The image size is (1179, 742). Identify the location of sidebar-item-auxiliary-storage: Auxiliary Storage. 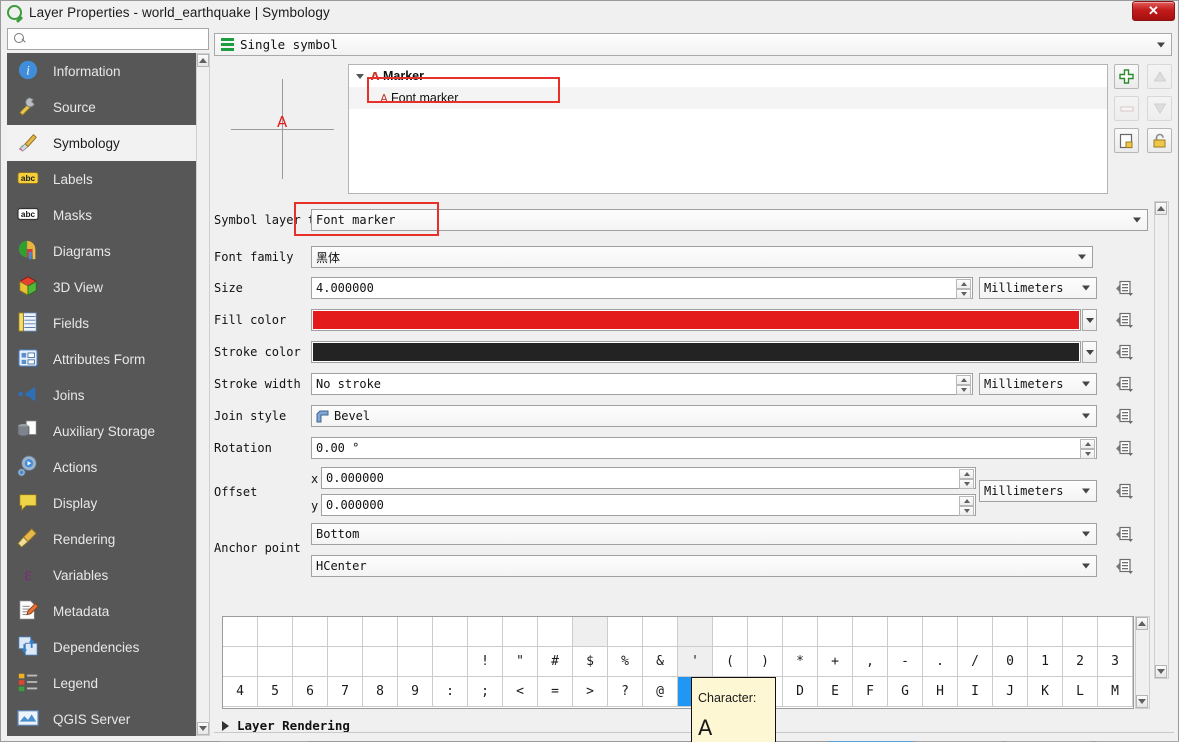
(101, 431).